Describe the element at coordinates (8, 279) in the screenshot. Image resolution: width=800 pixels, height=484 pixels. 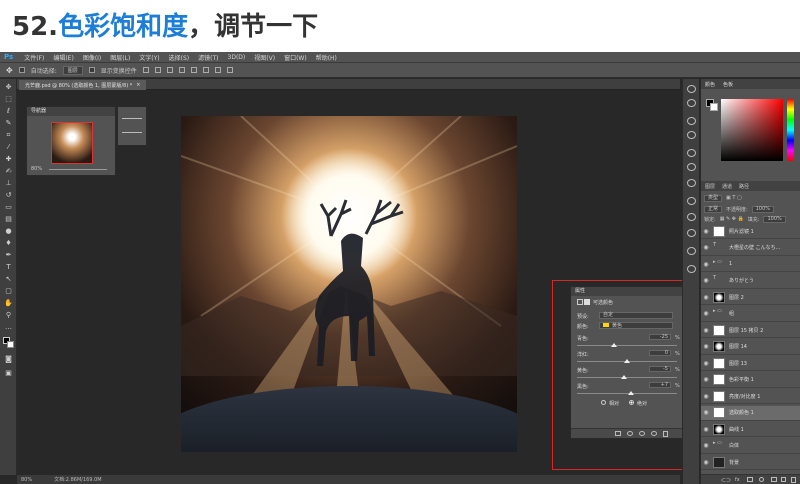
I see `path-select-icon: ↖` at that location.